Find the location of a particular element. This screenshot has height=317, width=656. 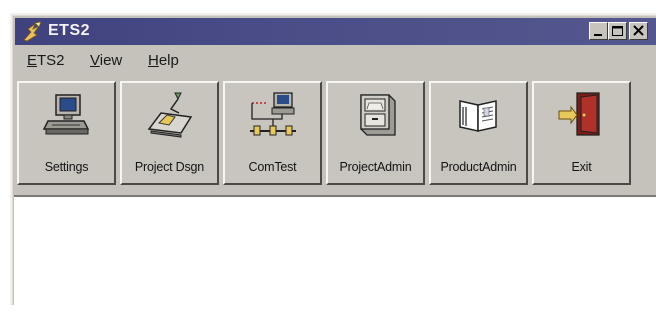

project-dsgn-button: Project Dsgn is located at coordinates (169, 133).